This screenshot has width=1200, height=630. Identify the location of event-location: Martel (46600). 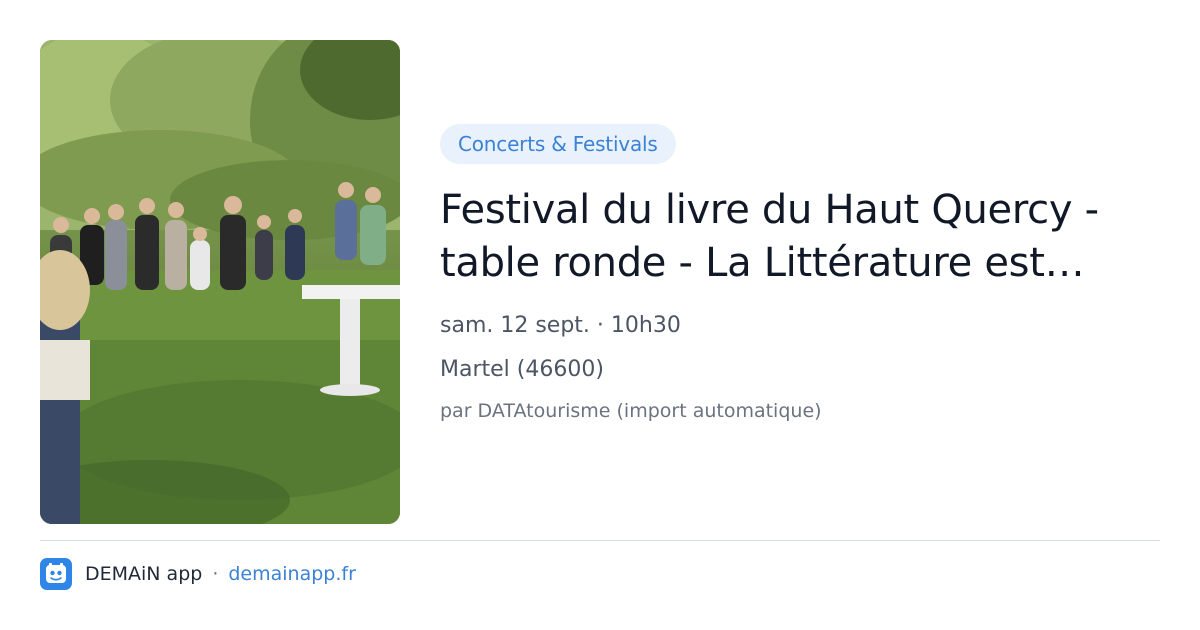
(522, 369).